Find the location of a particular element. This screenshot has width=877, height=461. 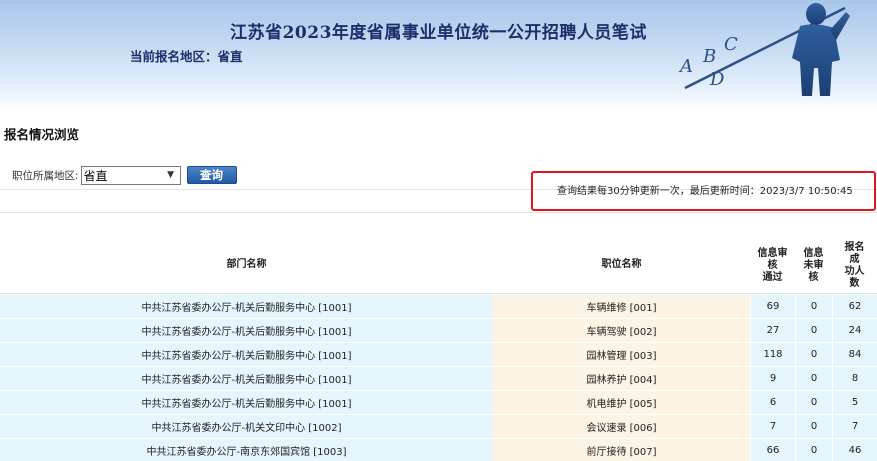

cell-reviewed: 118 is located at coordinates (772, 354).